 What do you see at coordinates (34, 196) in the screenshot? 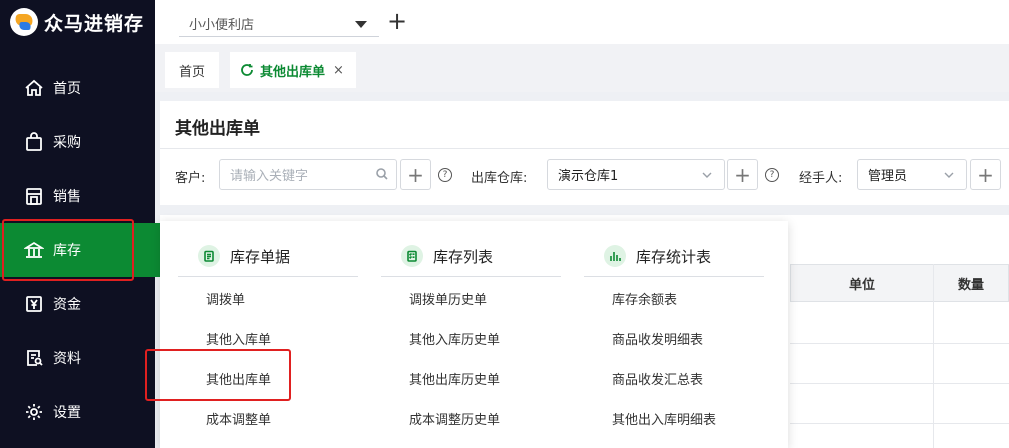
I see `store-icon` at bounding box center [34, 196].